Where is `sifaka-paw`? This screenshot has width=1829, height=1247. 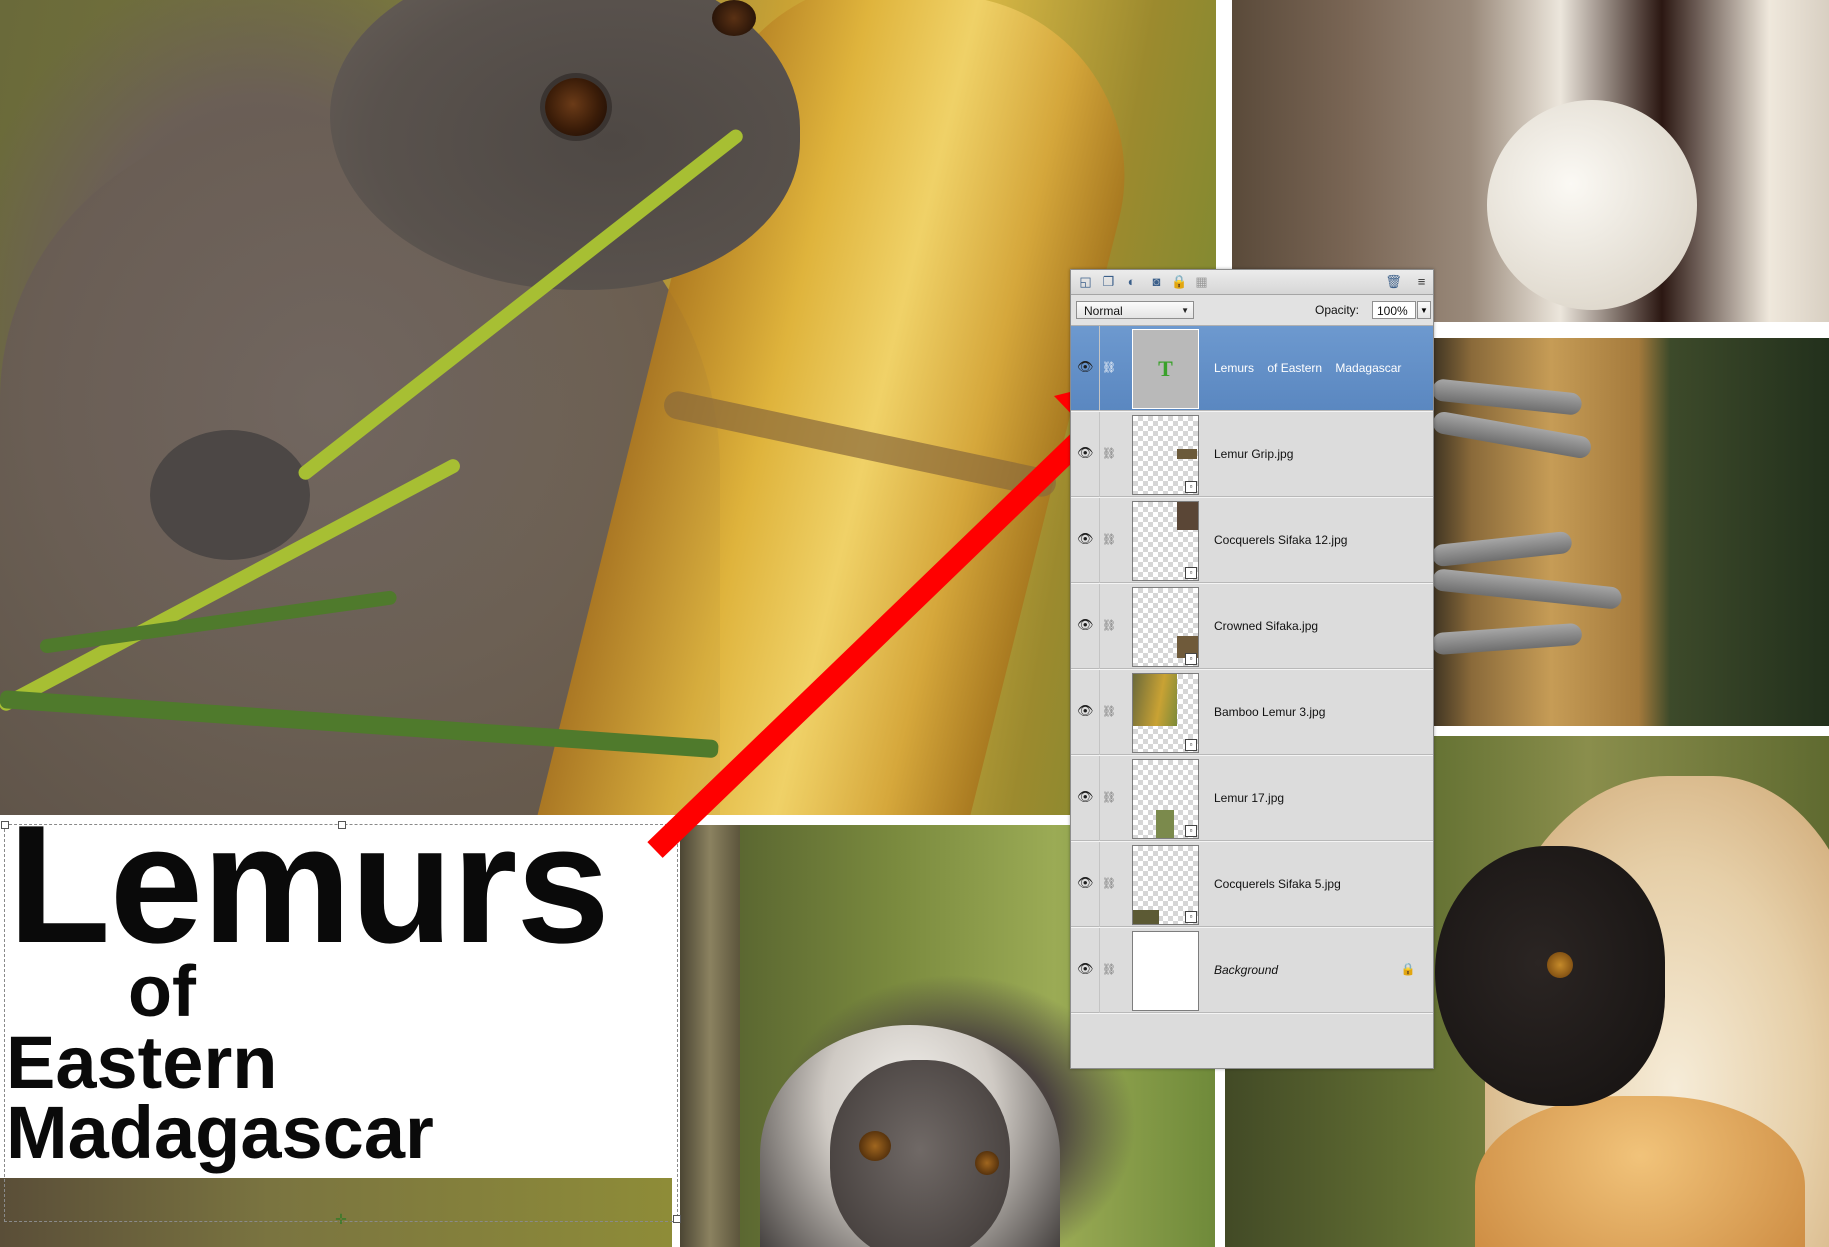 sifaka-paw is located at coordinates (1592, 205).